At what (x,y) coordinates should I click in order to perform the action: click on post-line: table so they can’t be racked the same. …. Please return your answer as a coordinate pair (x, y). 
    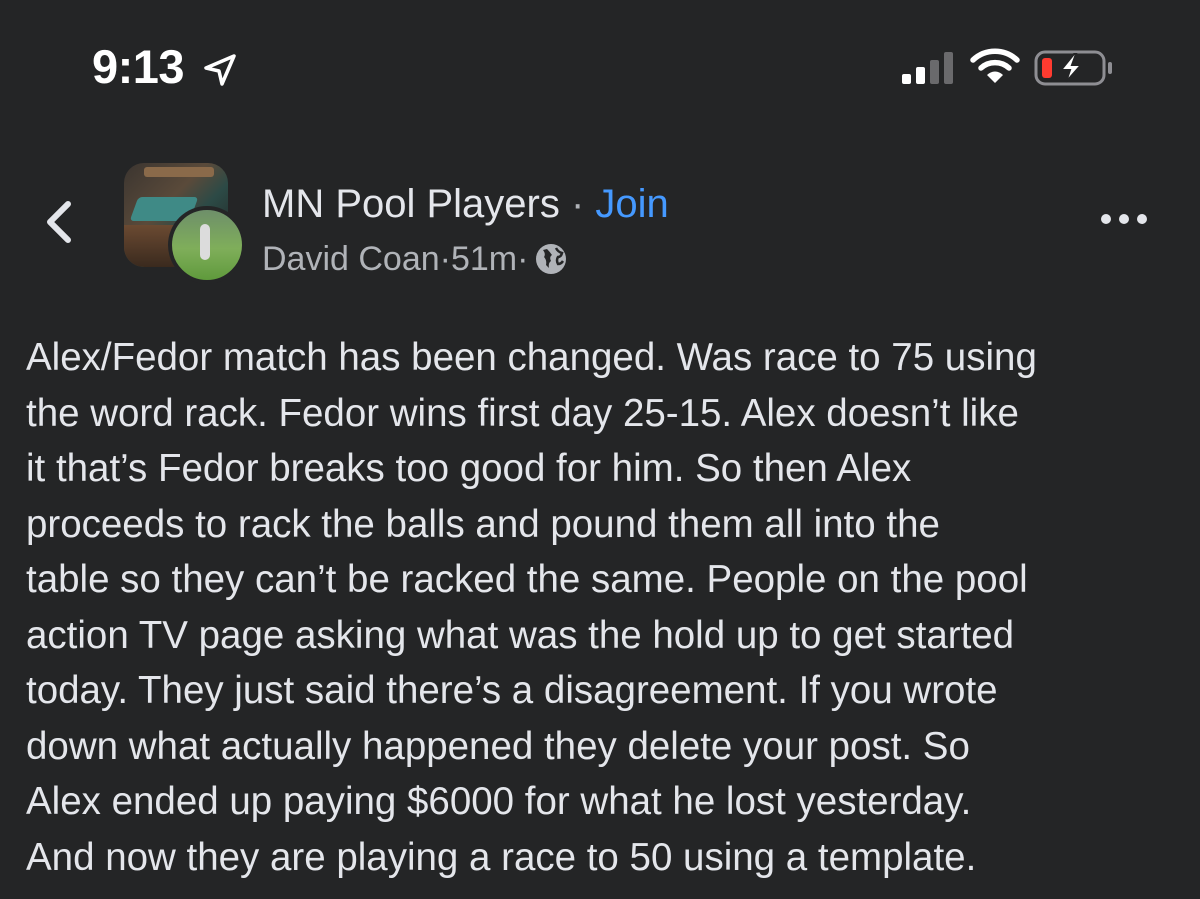
    Looking at the image, I should click on (527, 579).